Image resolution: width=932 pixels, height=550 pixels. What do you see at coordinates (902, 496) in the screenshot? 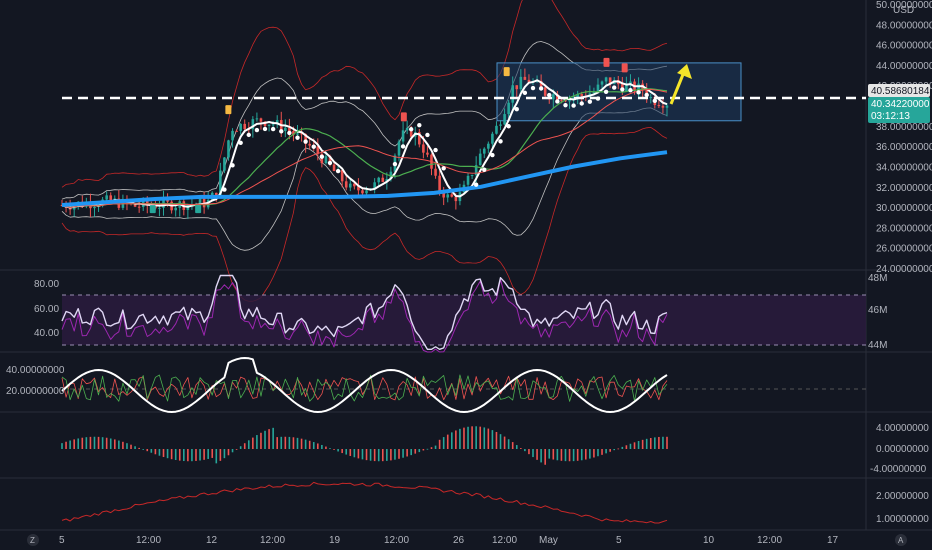
I see `atr-tick-2: 2.00000000` at bounding box center [902, 496].